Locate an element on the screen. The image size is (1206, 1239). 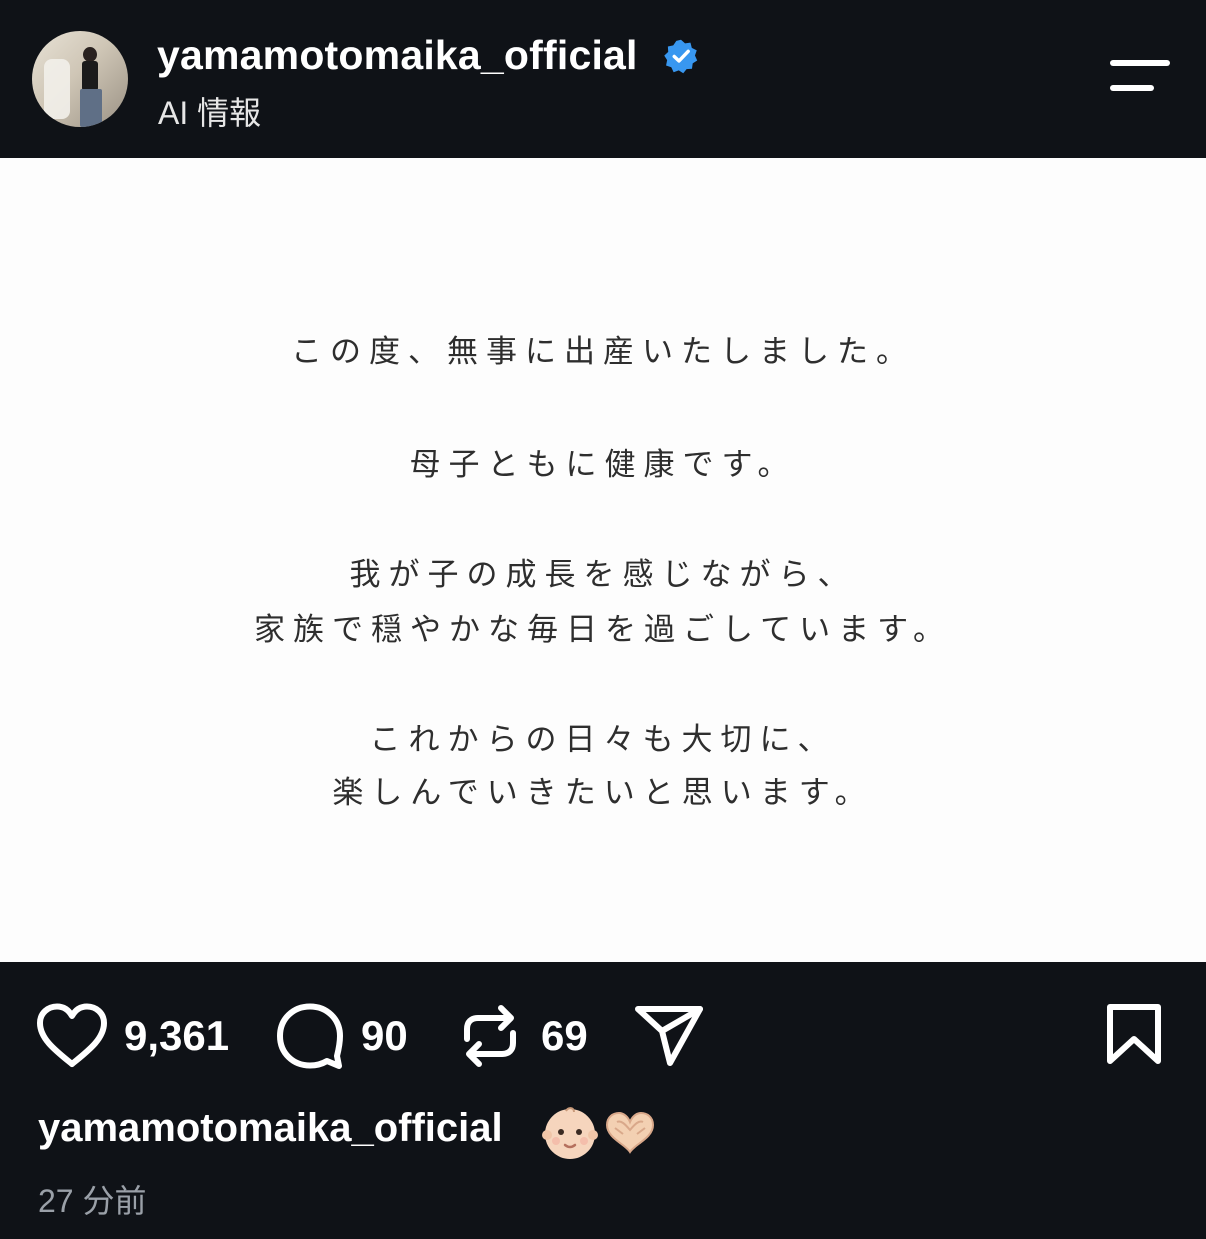
share-icon is located at coordinates (669, 1035).